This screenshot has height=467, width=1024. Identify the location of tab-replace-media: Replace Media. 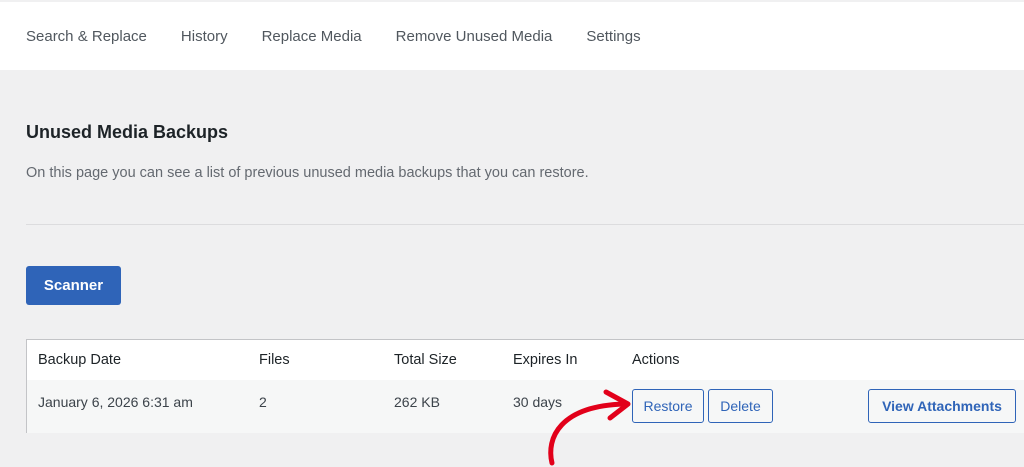
(312, 36).